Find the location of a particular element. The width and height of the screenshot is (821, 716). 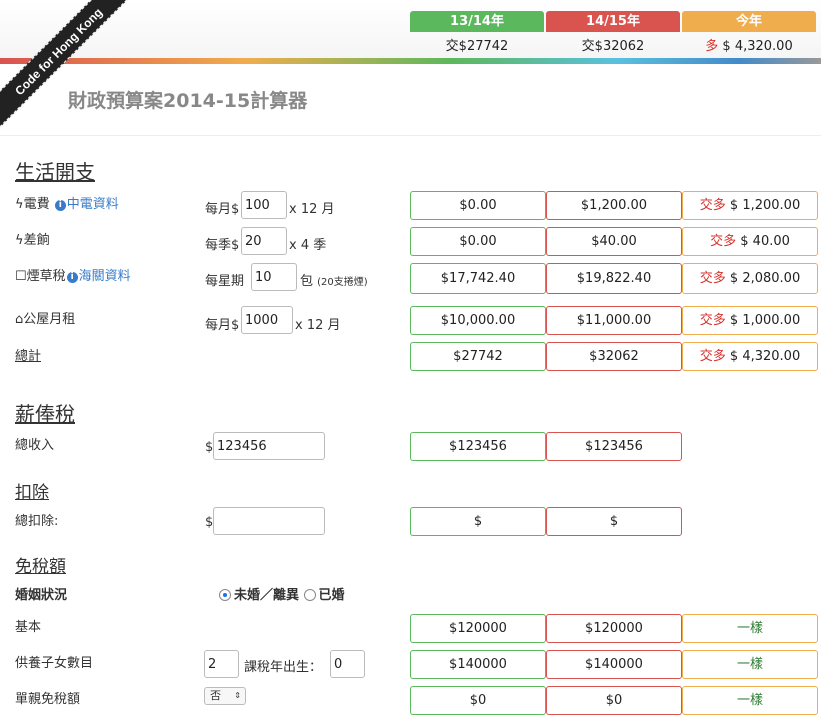

tobacco-diff: 交多 $ 2,080.00 is located at coordinates (750, 278).